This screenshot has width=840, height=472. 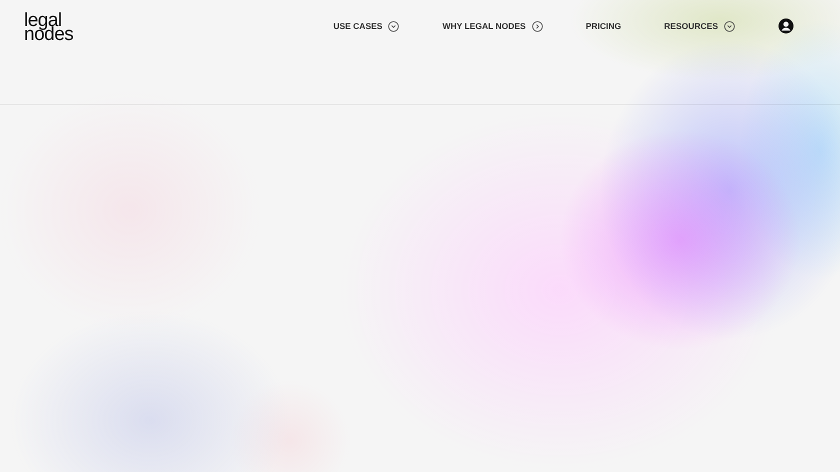 I want to click on nav-link: USE CASES, so click(x=366, y=26).